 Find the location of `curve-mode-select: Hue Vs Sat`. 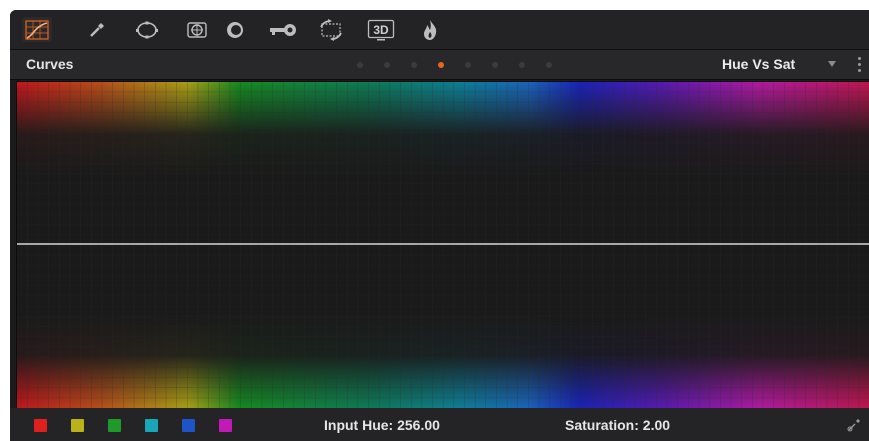

curve-mode-select: Hue Vs Sat is located at coordinates (758, 64).